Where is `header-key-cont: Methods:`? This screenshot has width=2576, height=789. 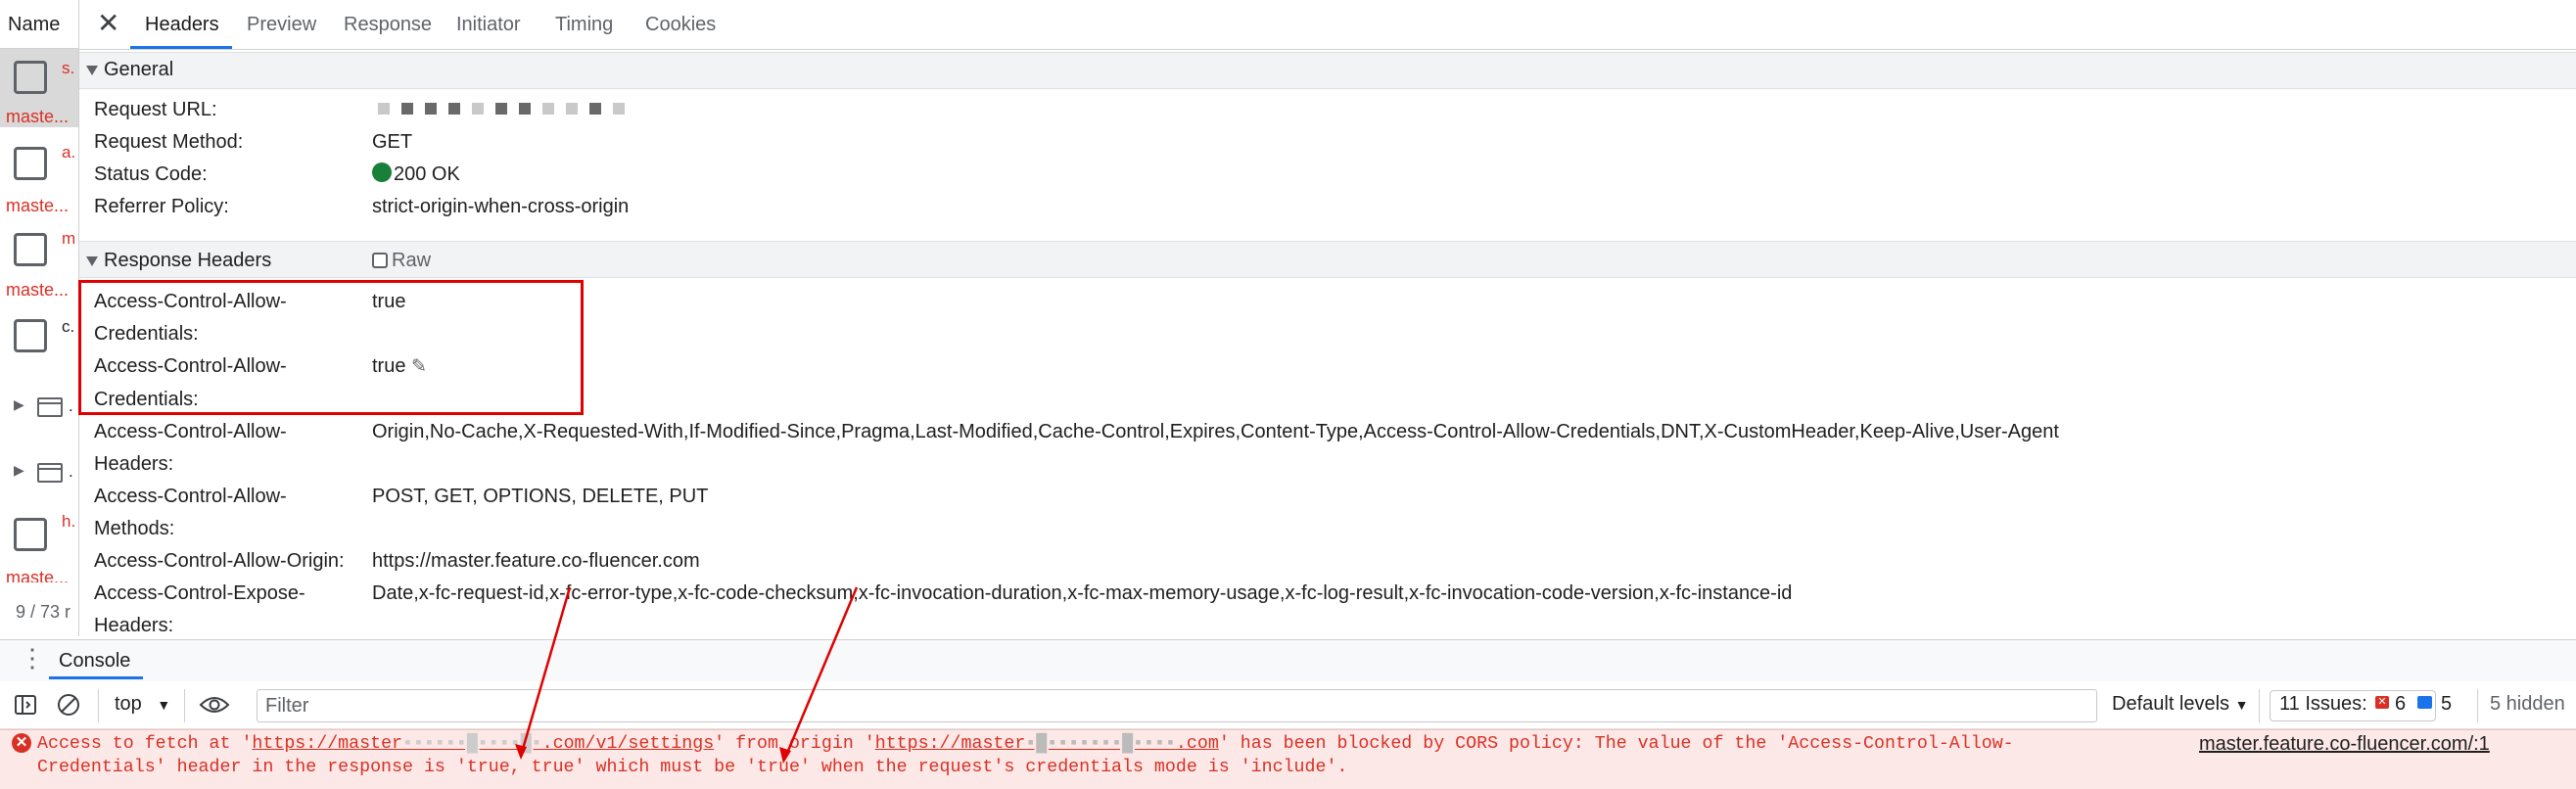
header-key-cont: Methods: is located at coordinates (134, 528).